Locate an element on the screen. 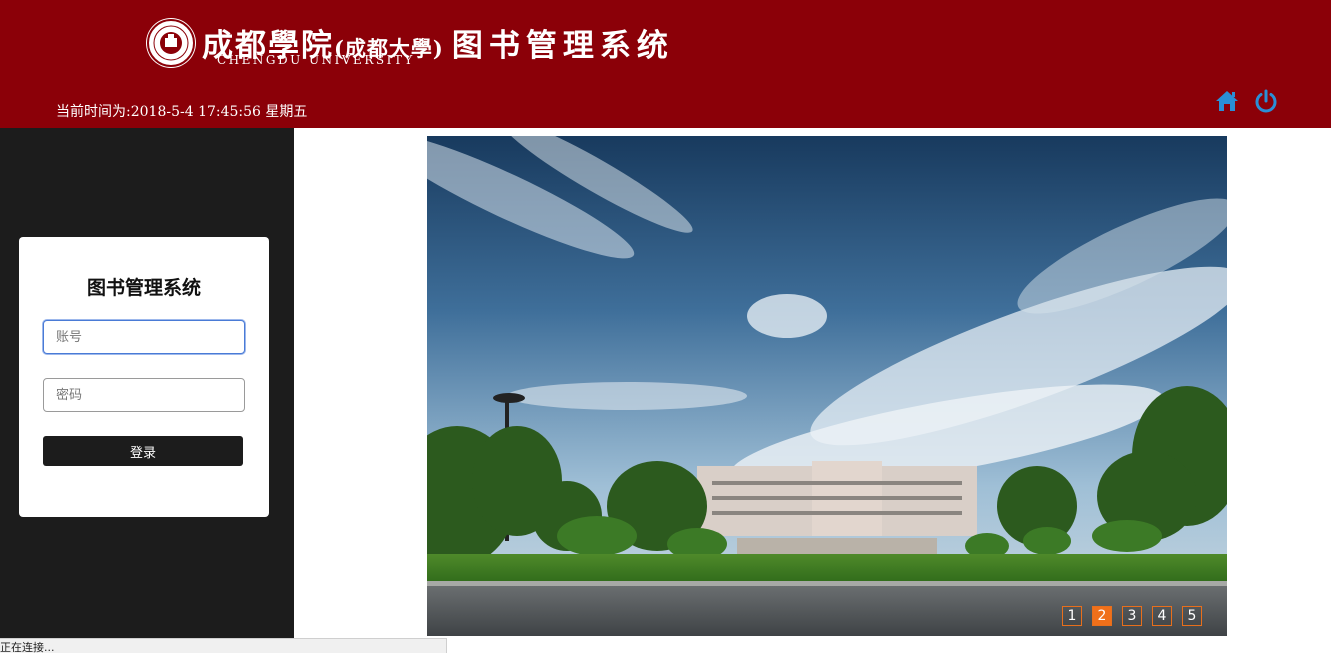 The height and width of the screenshot is (653, 1331). login-button: 登录 is located at coordinates (143, 451).